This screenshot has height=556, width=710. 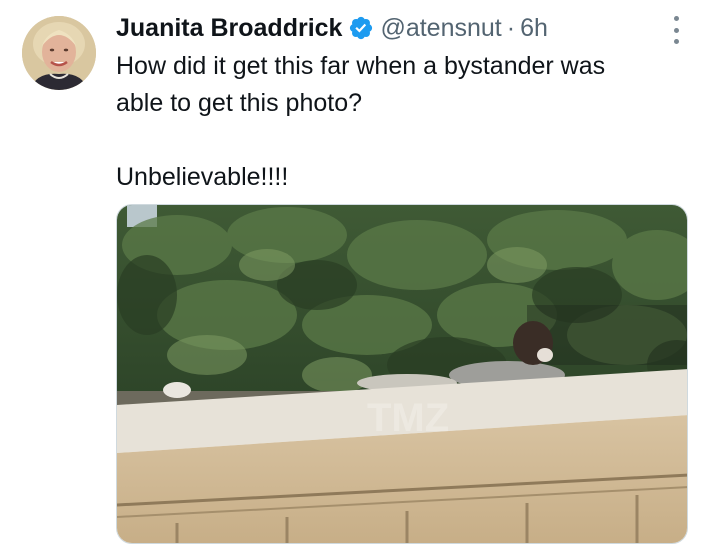 I want to click on avatar-image, so click(x=59, y=53).